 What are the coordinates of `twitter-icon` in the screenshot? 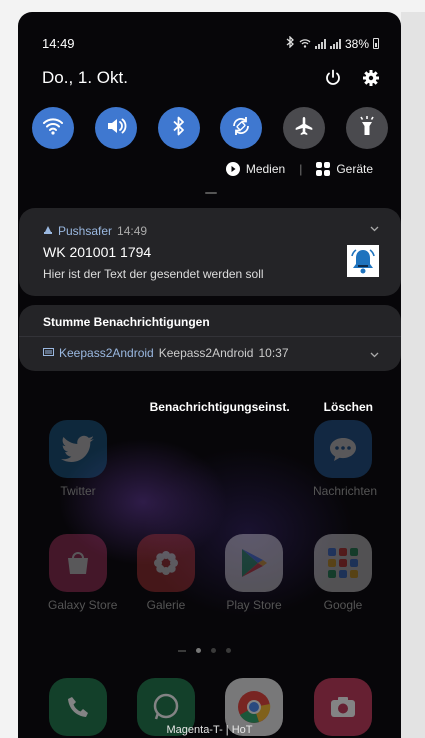 It's located at (78, 449).